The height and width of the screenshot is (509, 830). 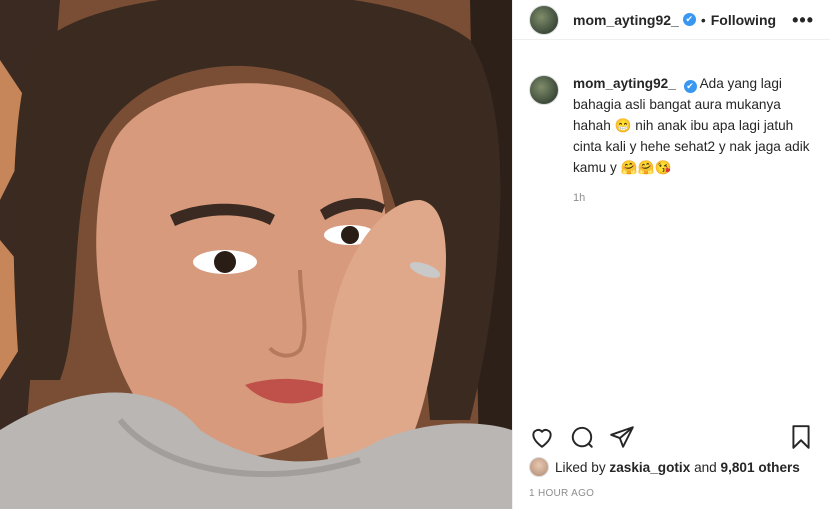 I want to click on post-timestamp: 1 HOUR AGO, so click(x=561, y=493).